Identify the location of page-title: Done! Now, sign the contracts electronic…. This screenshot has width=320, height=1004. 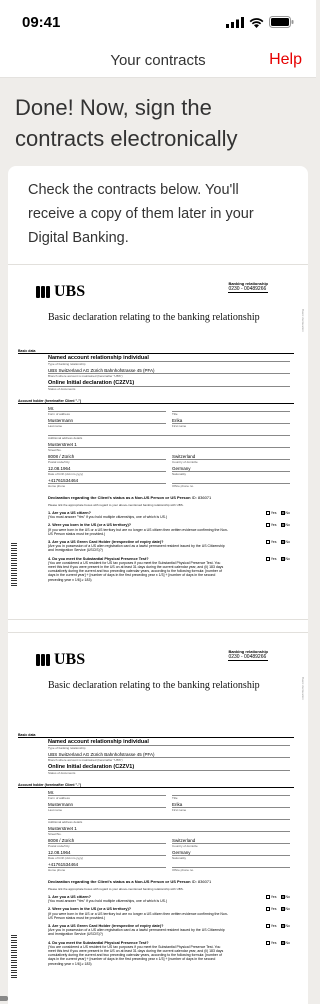
(126, 123).